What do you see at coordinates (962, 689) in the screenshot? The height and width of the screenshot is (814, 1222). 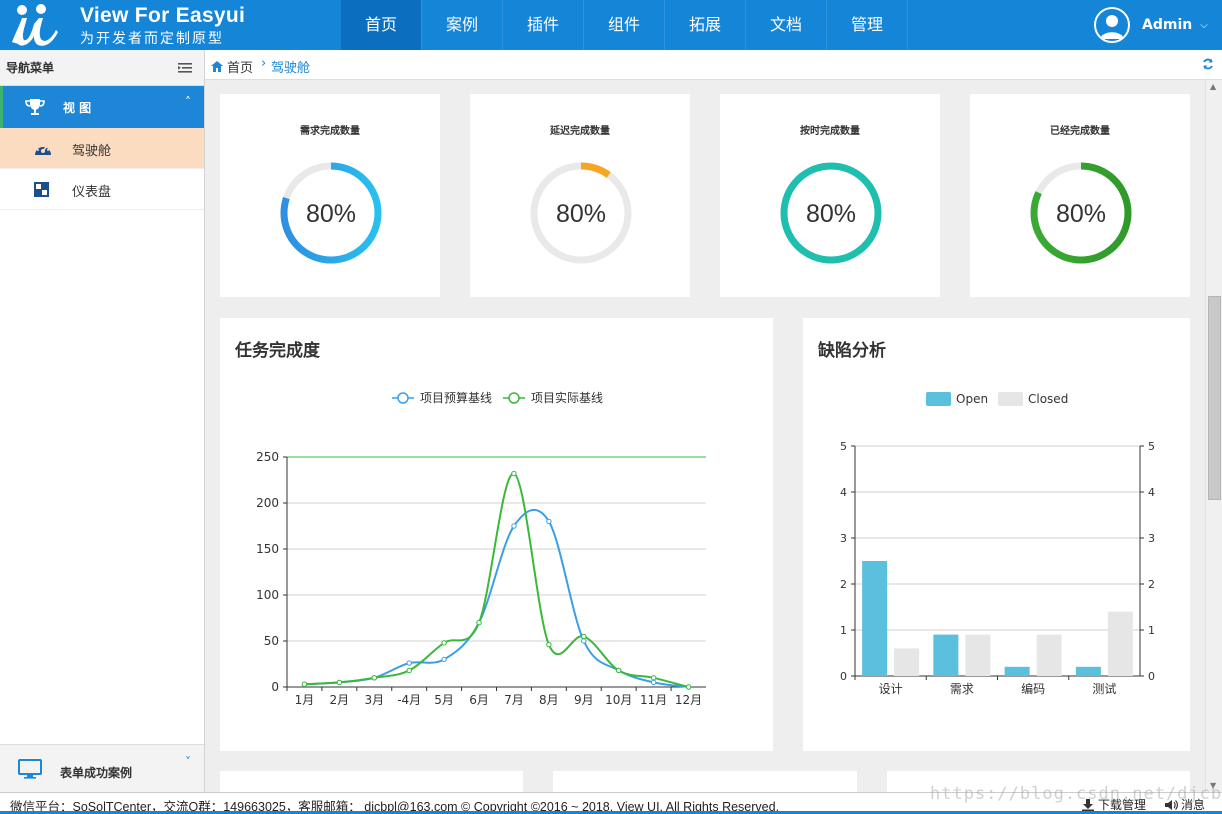 I see `x-tick-label: 需求` at bounding box center [962, 689].